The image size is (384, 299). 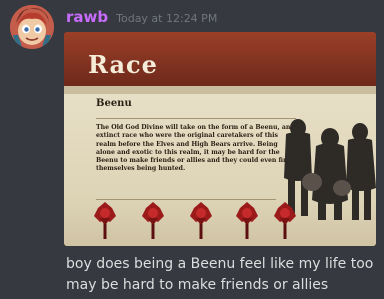 I want to click on message-header: rawb Today at 12:24 PM, so click(x=141, y=17).